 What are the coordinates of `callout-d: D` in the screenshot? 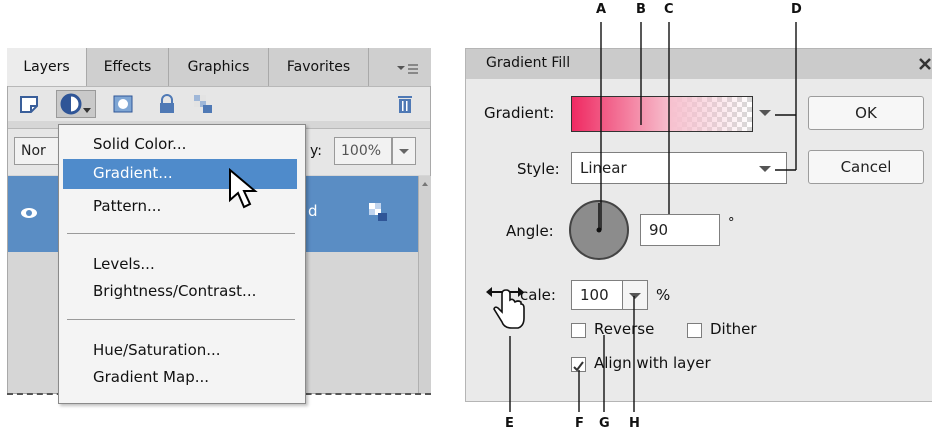 It's located at (796, 9).